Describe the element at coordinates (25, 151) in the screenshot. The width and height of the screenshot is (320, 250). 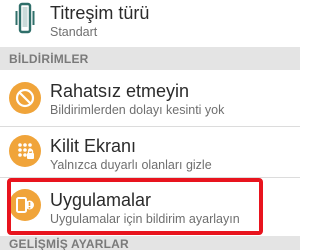
I see `lock-screen-icon` at that location.